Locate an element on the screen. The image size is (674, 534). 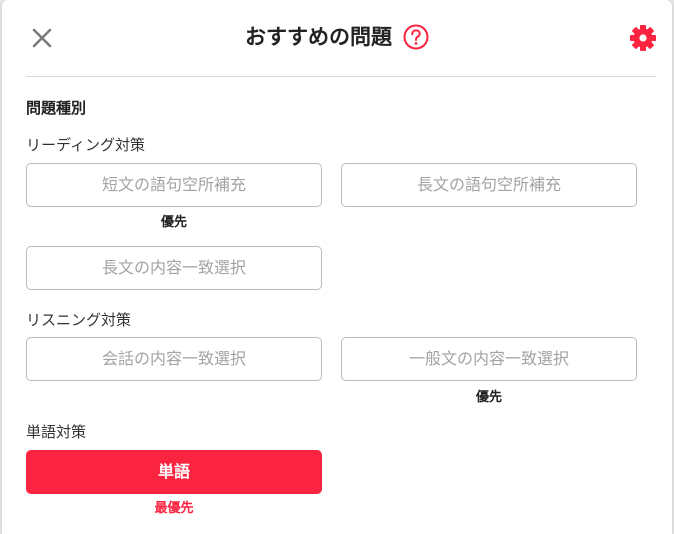
dialog-header: おすすめの問題 is located at coordinates (337, 38).